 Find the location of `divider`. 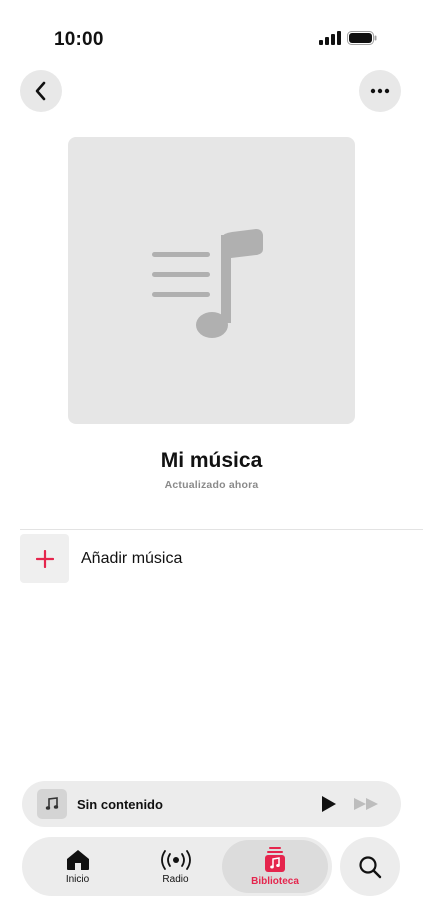

divider is located at coordinates (221, 529).